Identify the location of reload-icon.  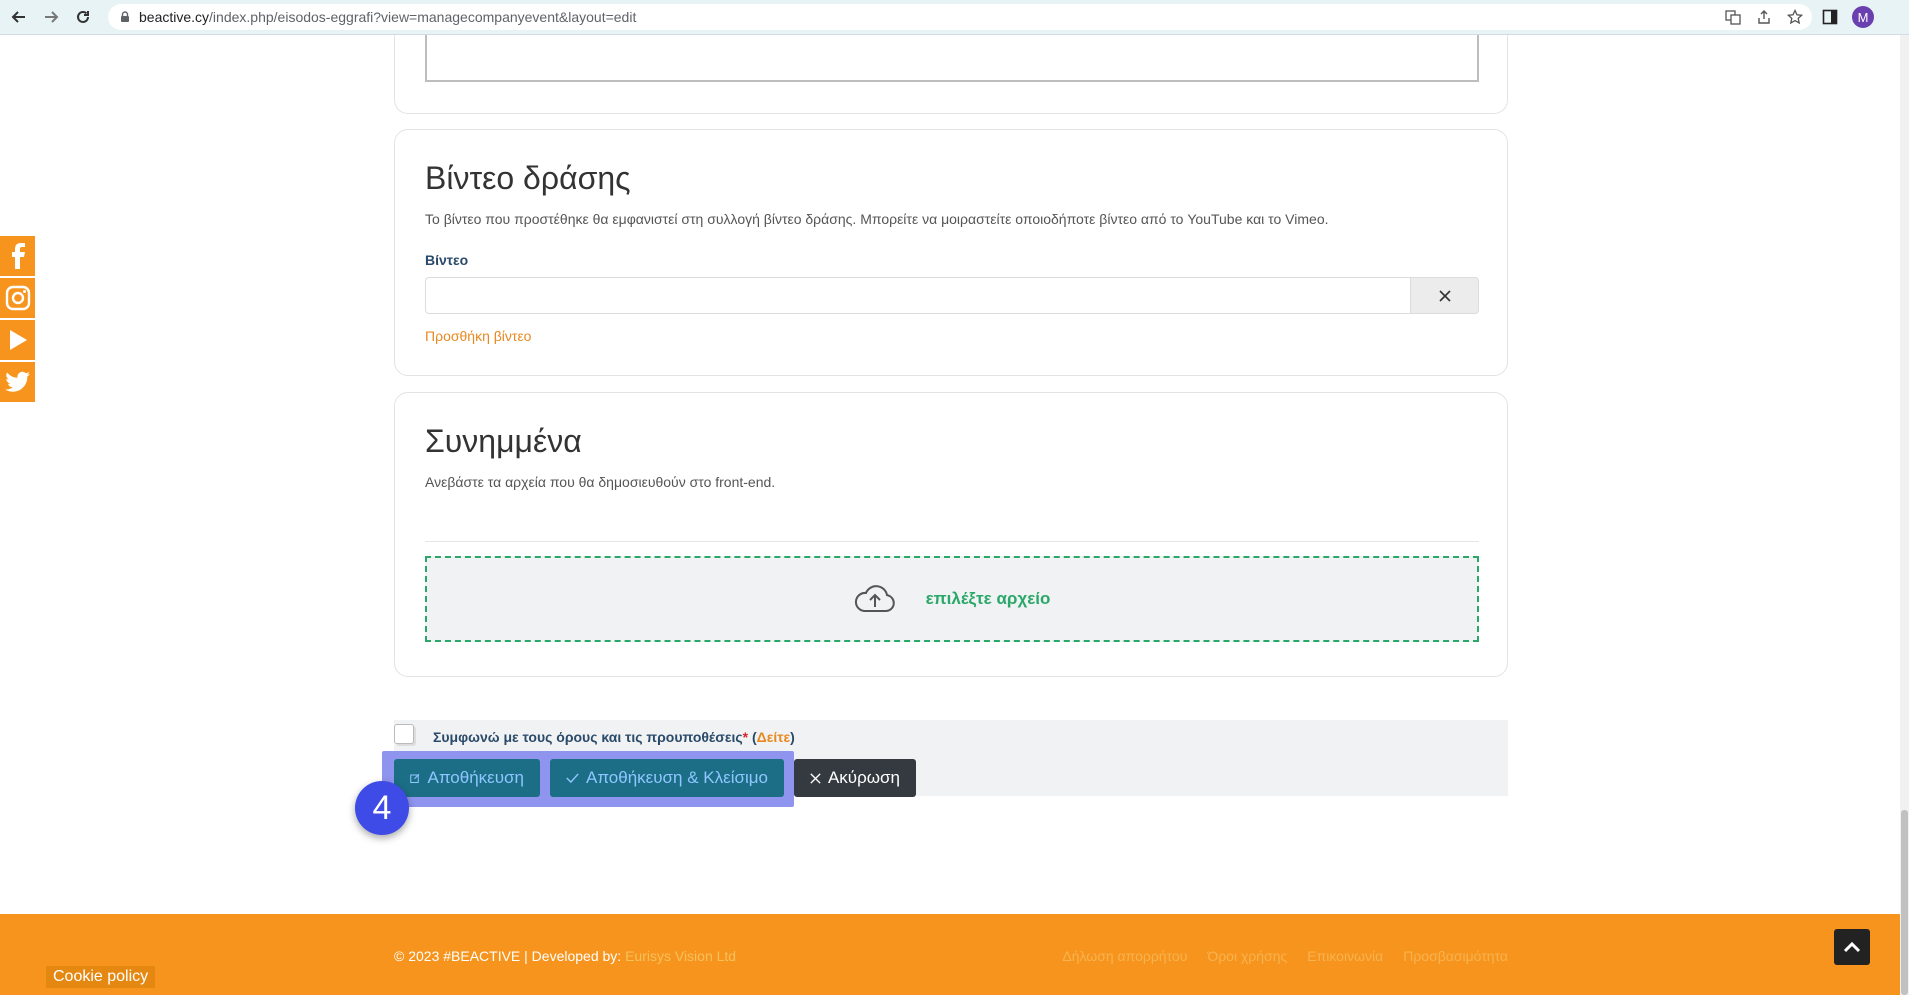
(83, 17).